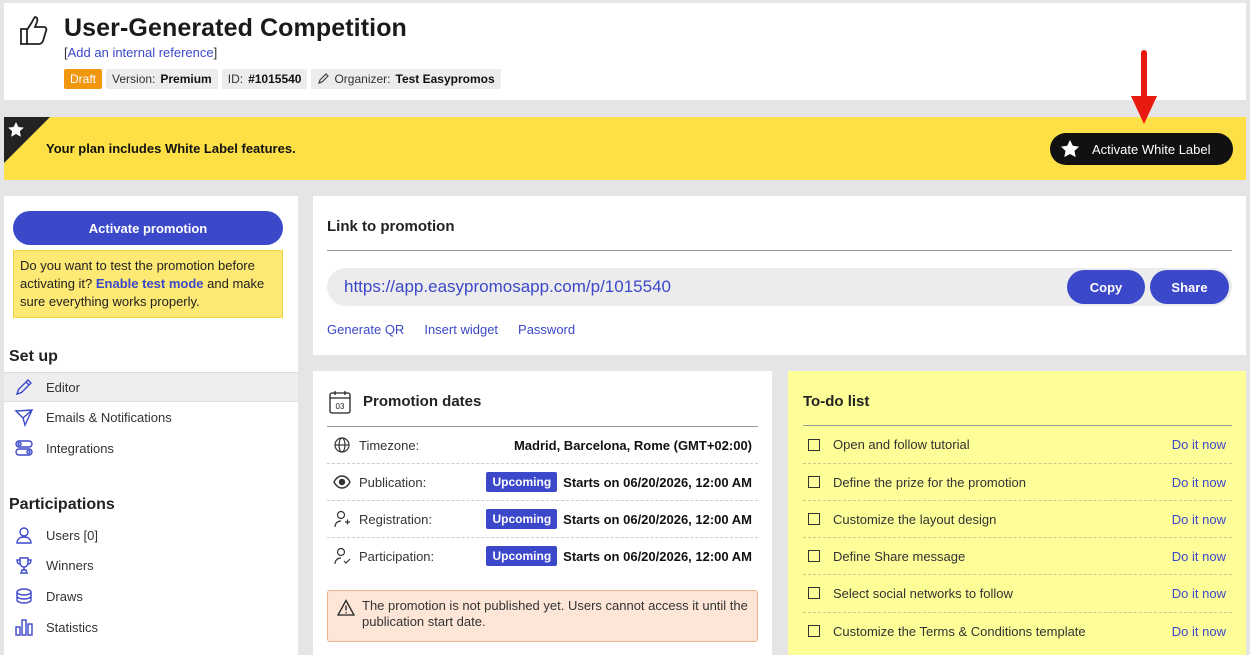  What do you see at coordinates (24, 565) in the screenshot?
I see `trophy-icon` at bounding box center [24, 565].